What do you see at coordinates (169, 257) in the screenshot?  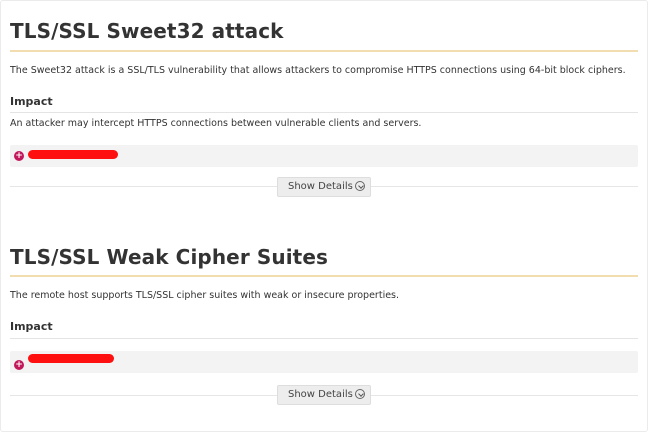 I see `vulnerability-title: TLS/SSL Weak Cipher Suites` at bounding box center [169, 257].